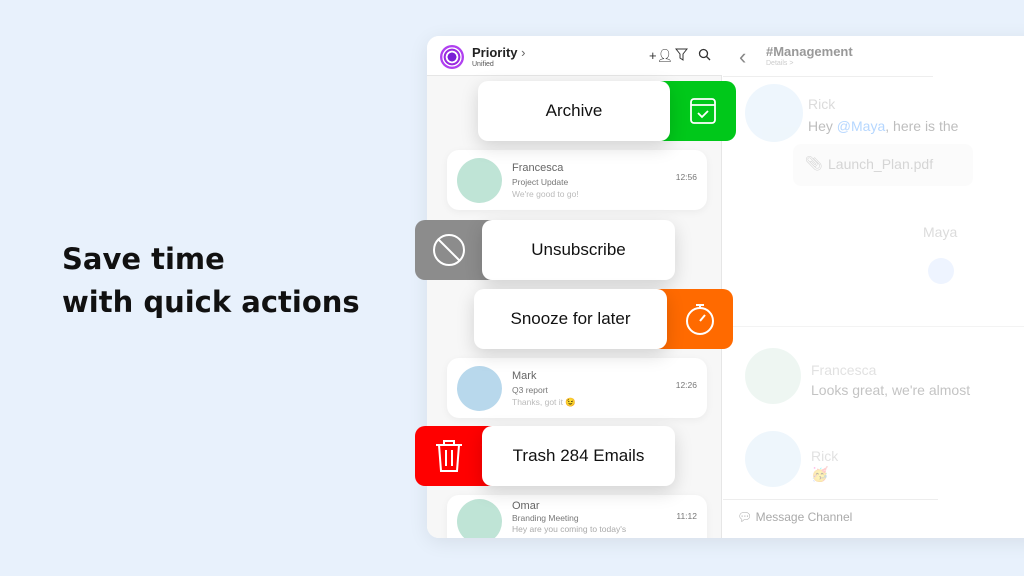 The height and width of the screenshot is (576, 1024). What do you see at coordinates (745, 517) in the screenshot?
I see `chat-bubble-icon: 💬︎` at bounding box center [745, 517].